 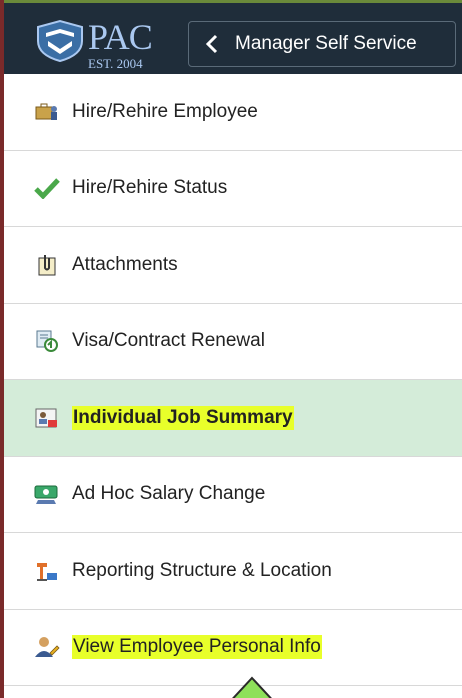 I want to click on menu-item-label: Hire/Rehire Employee, so click(x=165, y=111).